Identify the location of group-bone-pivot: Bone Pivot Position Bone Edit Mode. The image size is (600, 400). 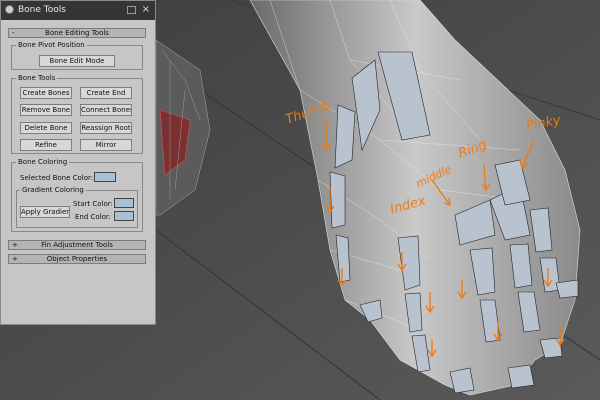
(77, 55).